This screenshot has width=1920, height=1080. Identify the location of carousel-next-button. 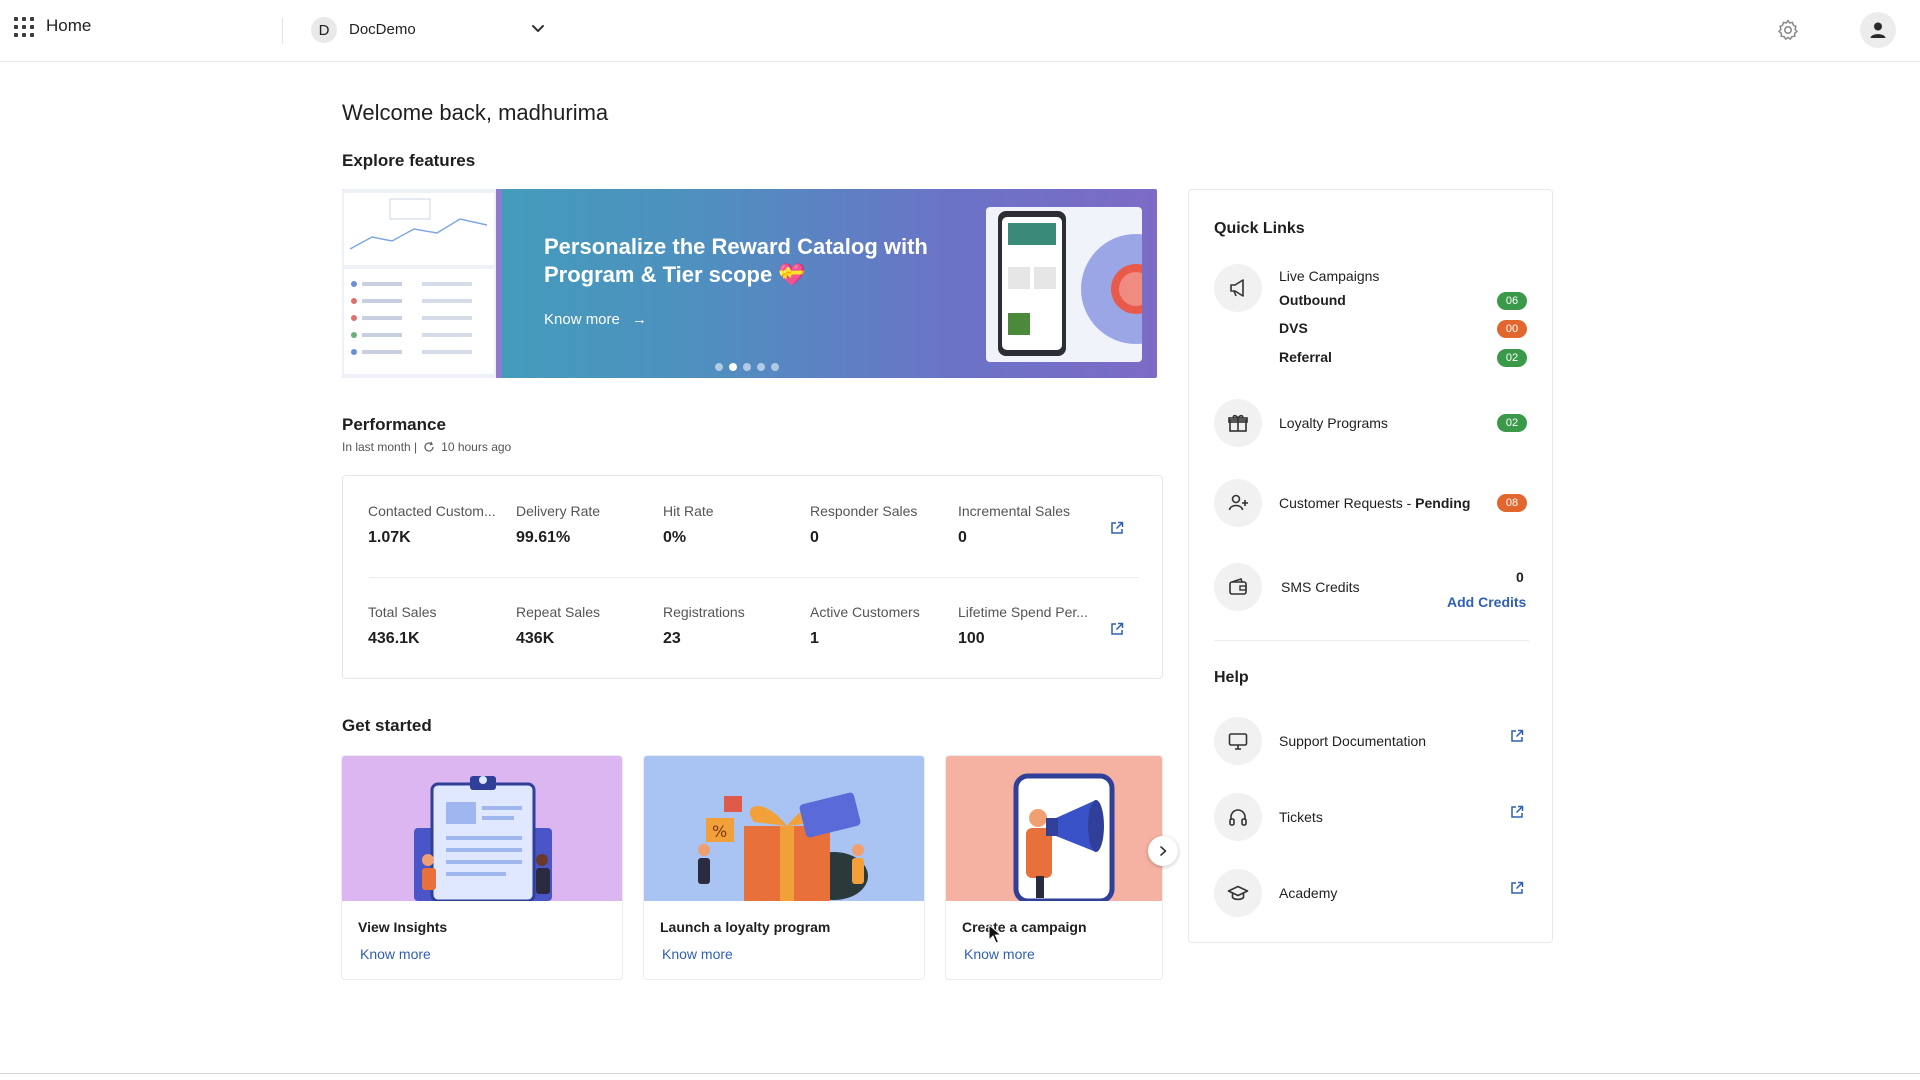
(1163, 851).